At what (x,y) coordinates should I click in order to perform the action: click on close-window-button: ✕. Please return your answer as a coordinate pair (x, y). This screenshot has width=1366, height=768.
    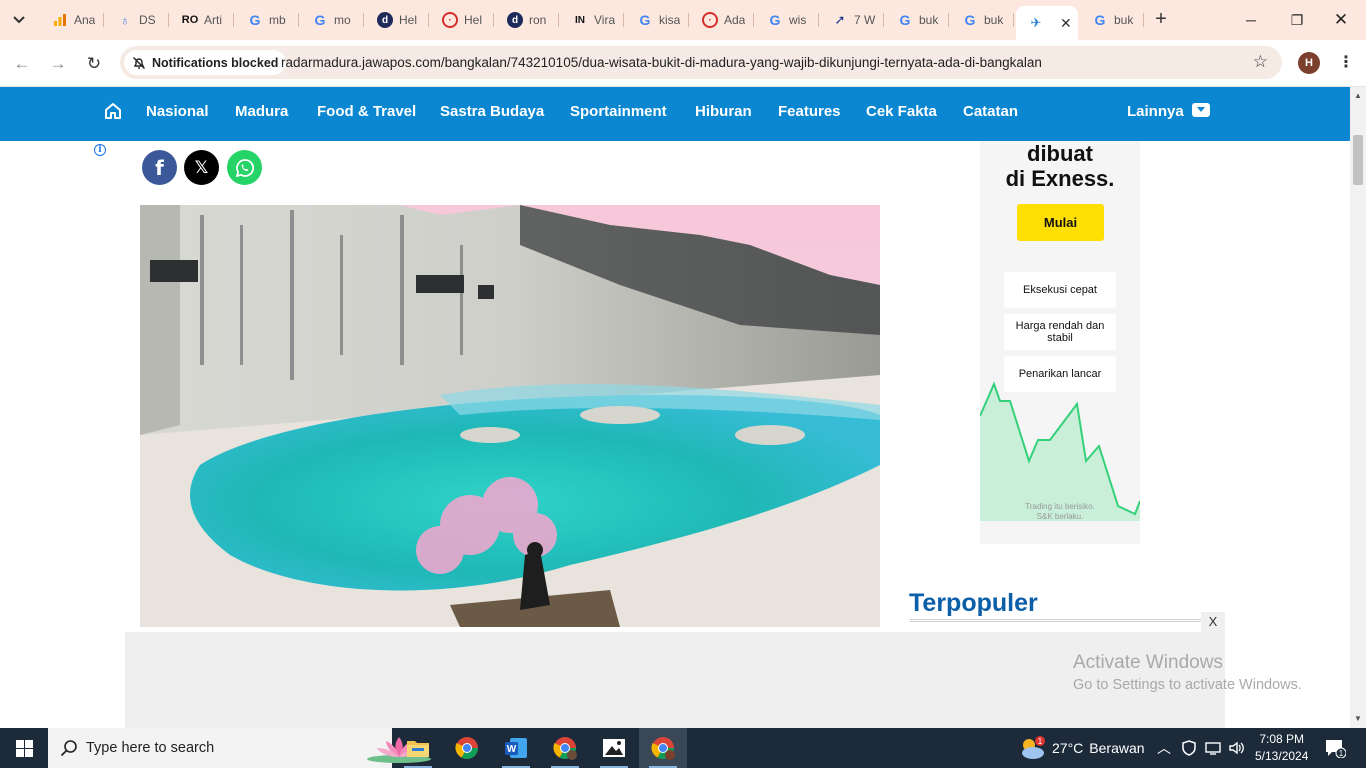
    Looking at the image, I should click on (1341, 20).